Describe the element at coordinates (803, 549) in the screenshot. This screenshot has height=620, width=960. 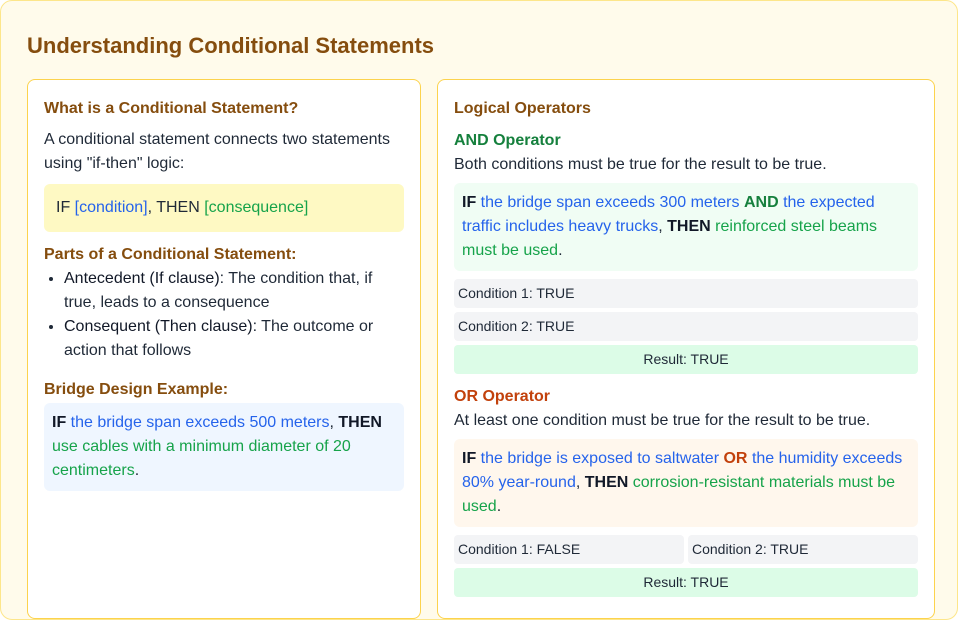
I see `or-condition-2-row: Condition 2: TRUE` at that location.